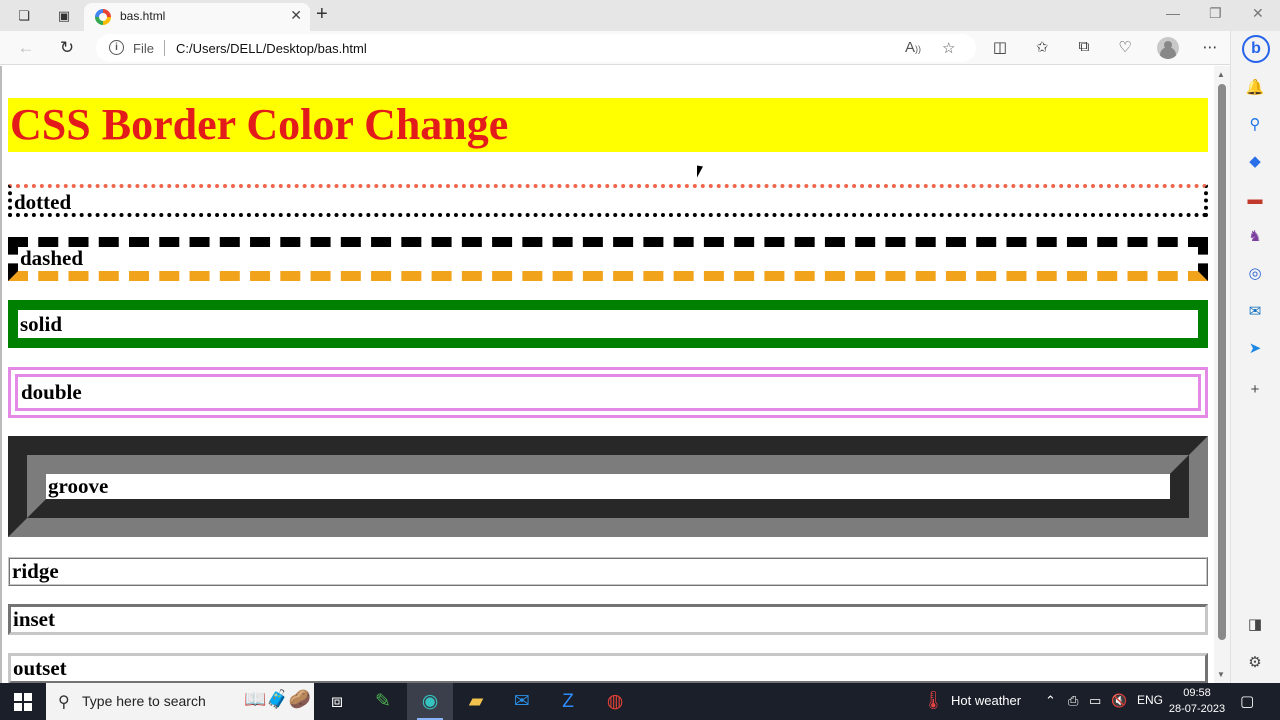 This screenshot has width=1280, height=720. I want to click on taskbar-search-box: ⚲ Type here to search 📖🧳🥔, so click(180, 701).